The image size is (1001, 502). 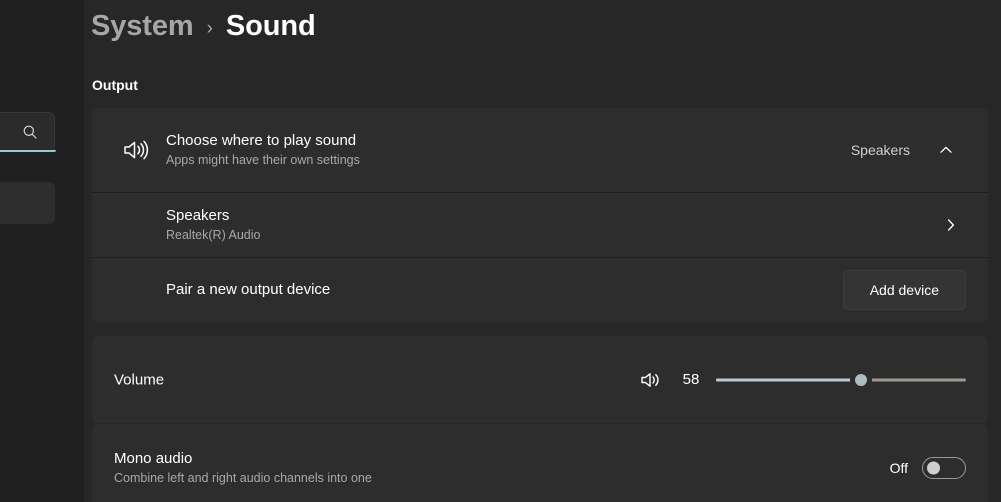 I want to click on mono-audio-controls: Off, so click(x=927, y=467).